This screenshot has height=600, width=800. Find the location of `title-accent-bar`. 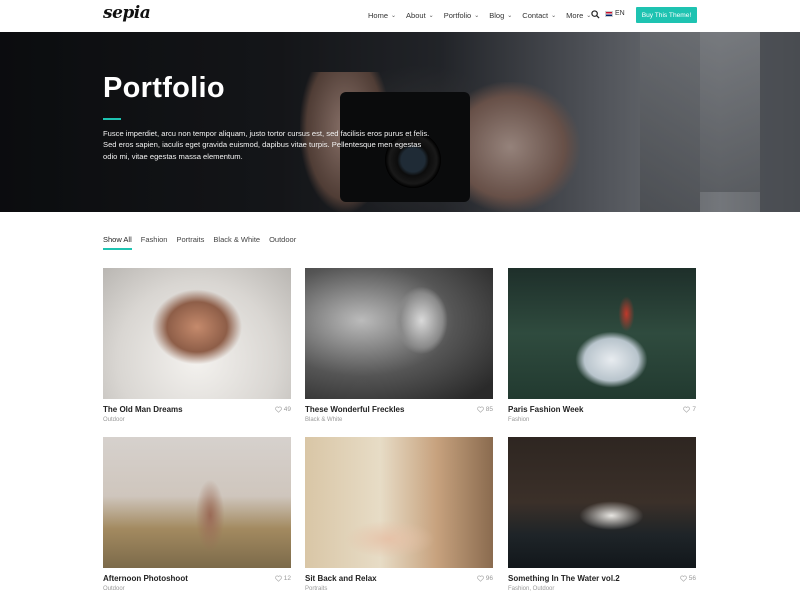

title-accent-bar is located at coordinates (112, 119).